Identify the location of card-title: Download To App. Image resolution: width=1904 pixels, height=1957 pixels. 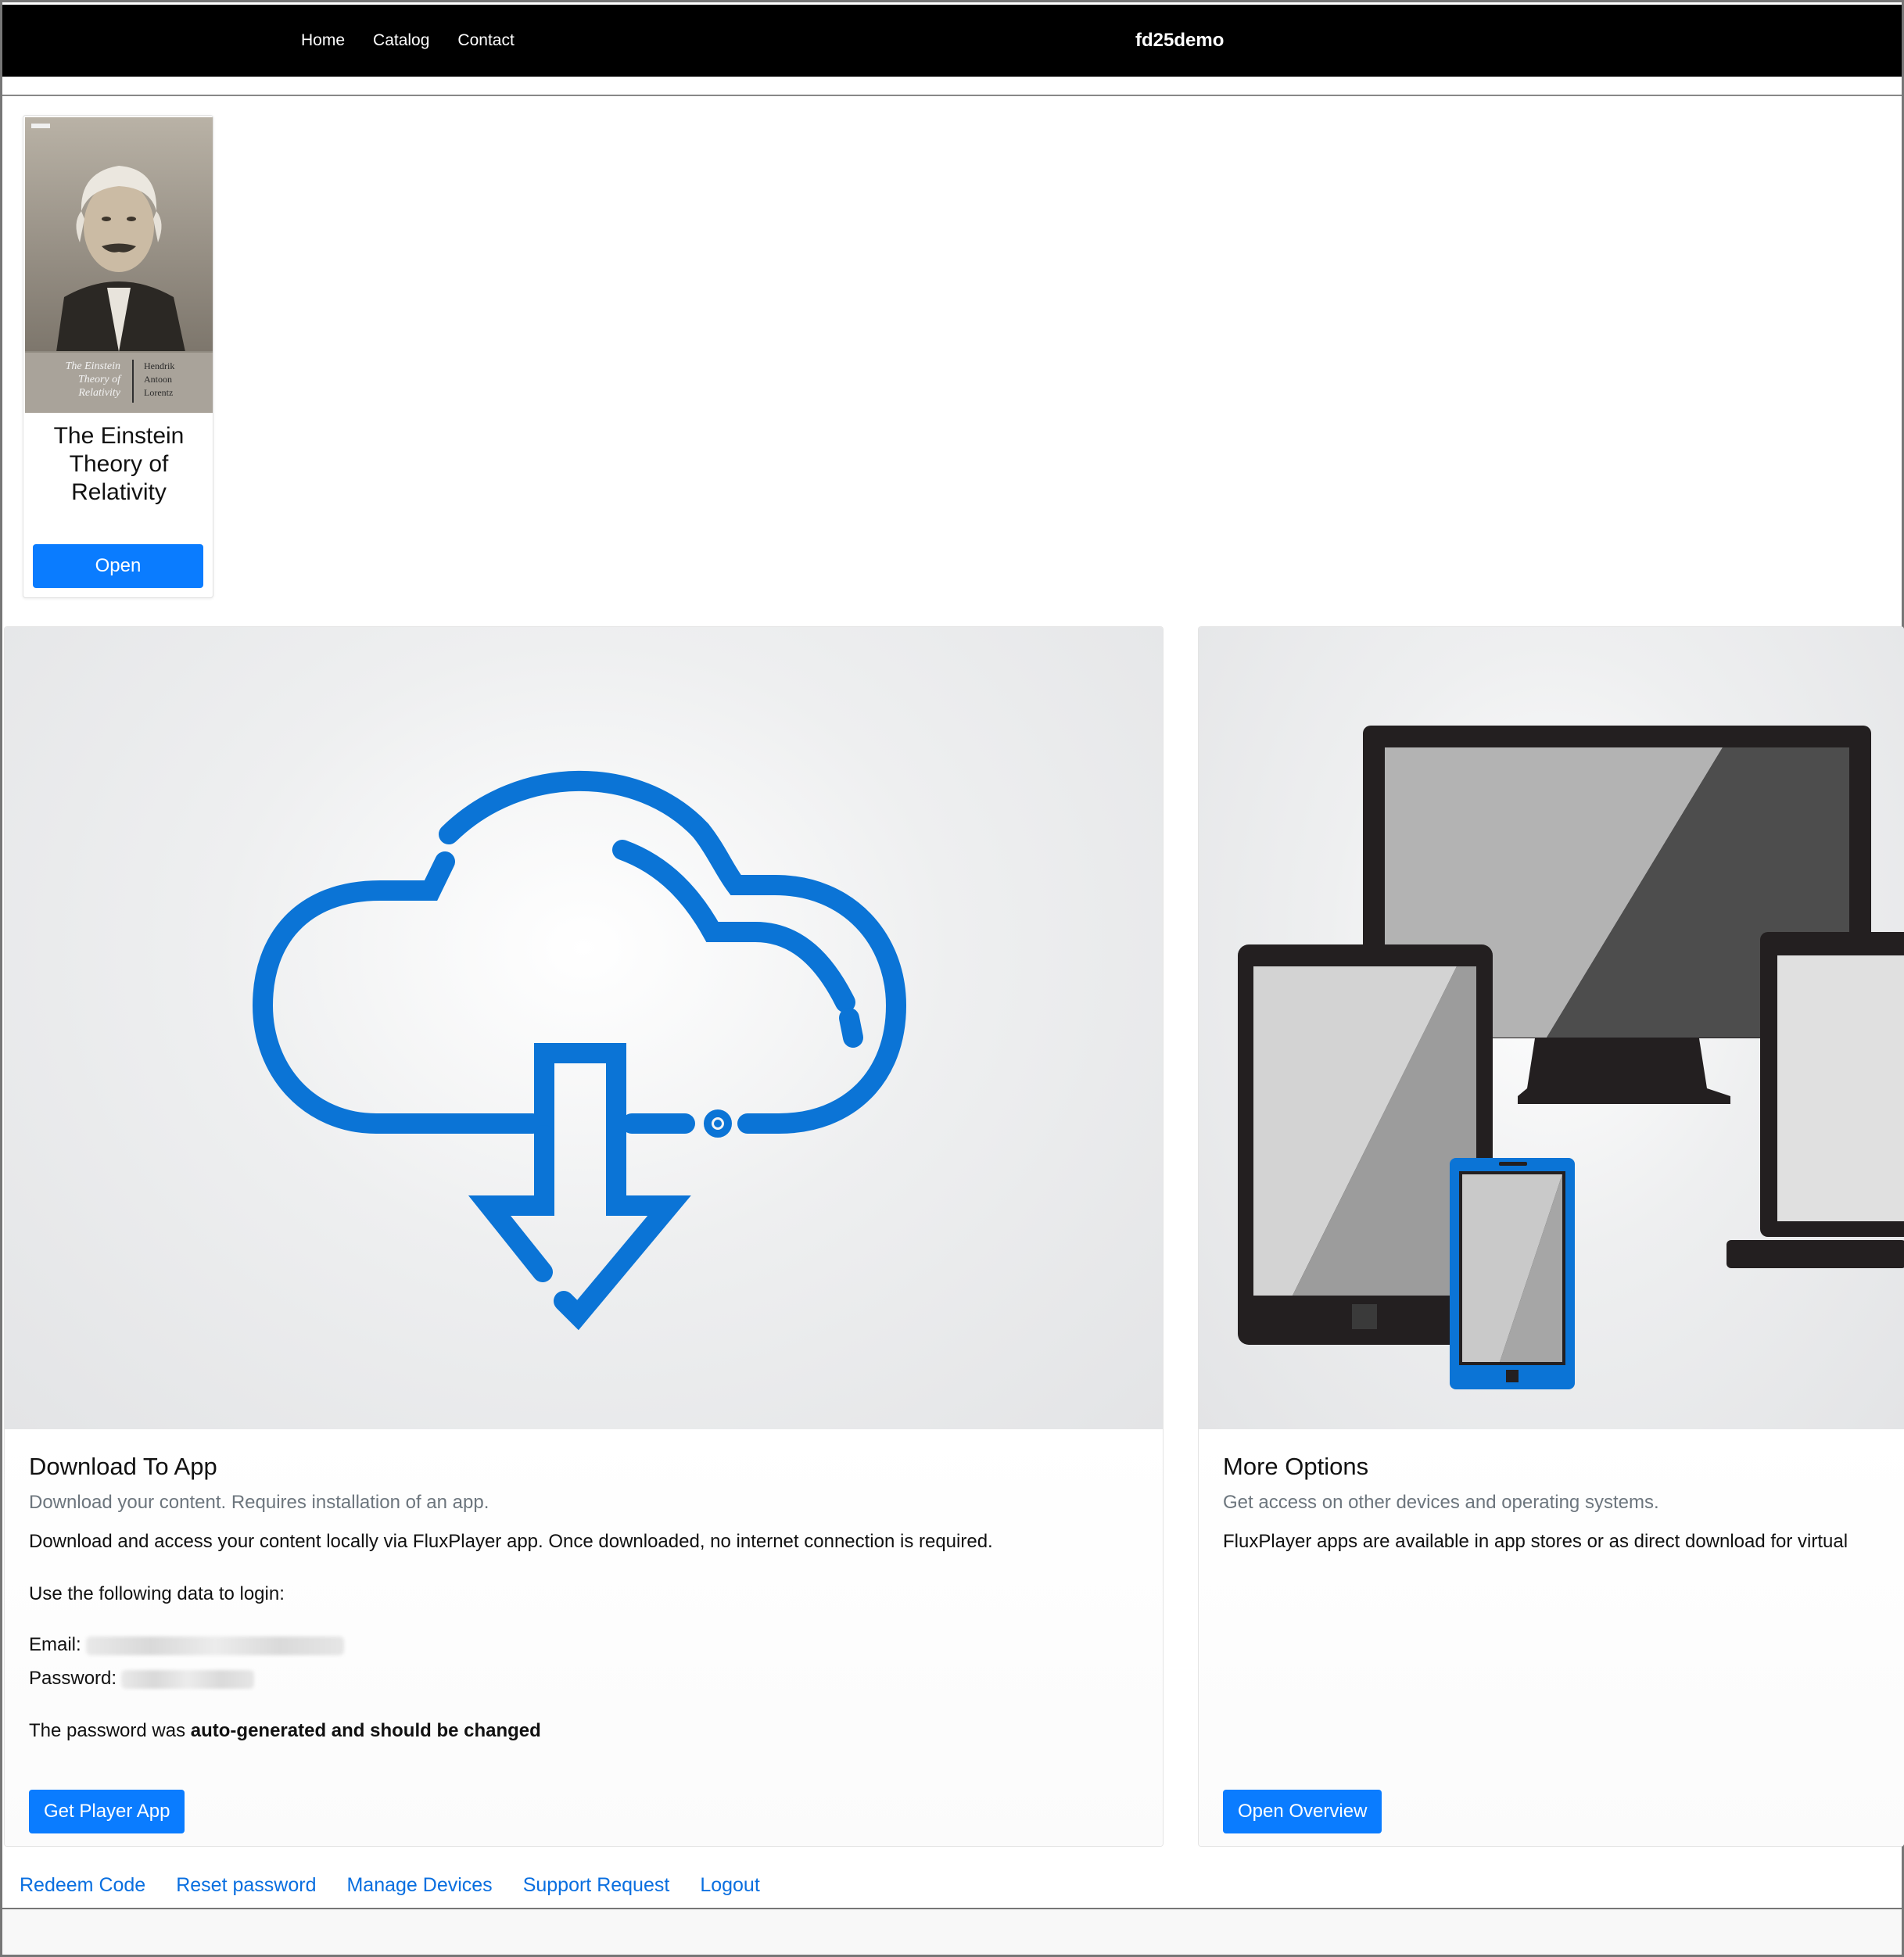
(123, 1466).